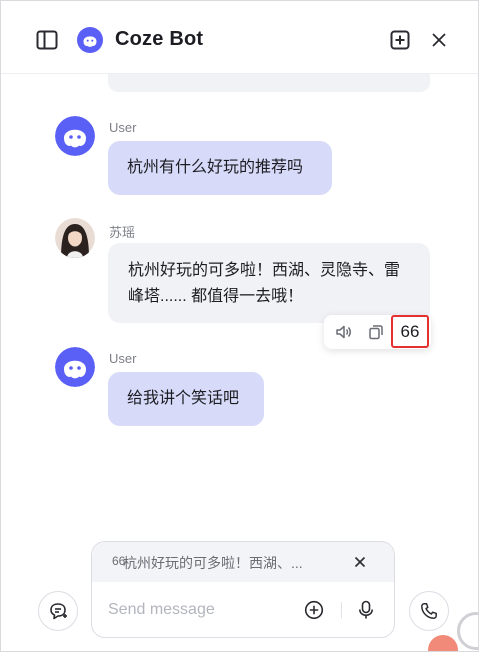 The image size is (479, 652). What do you see at coordinates (360, 562) in the screenshot?
I see `close-quote-icon` at bounding box center [360, 562].